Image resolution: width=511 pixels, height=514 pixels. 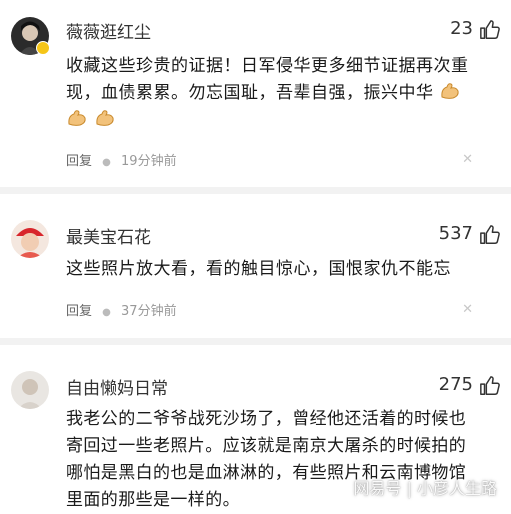 I want to click on verified-badge-icon, so click(x=43, y=48).